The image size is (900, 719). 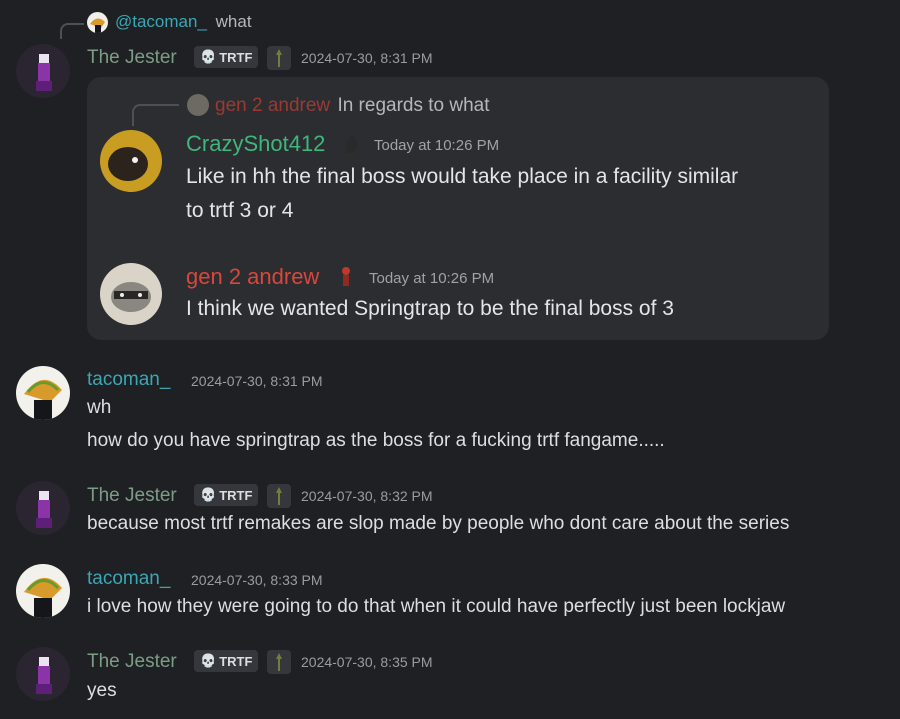 What do you see at coordinates (131, 294) in the screenshot?
I see `embed-avatar-gen-2-andrew` at bounding box center [131, 294].